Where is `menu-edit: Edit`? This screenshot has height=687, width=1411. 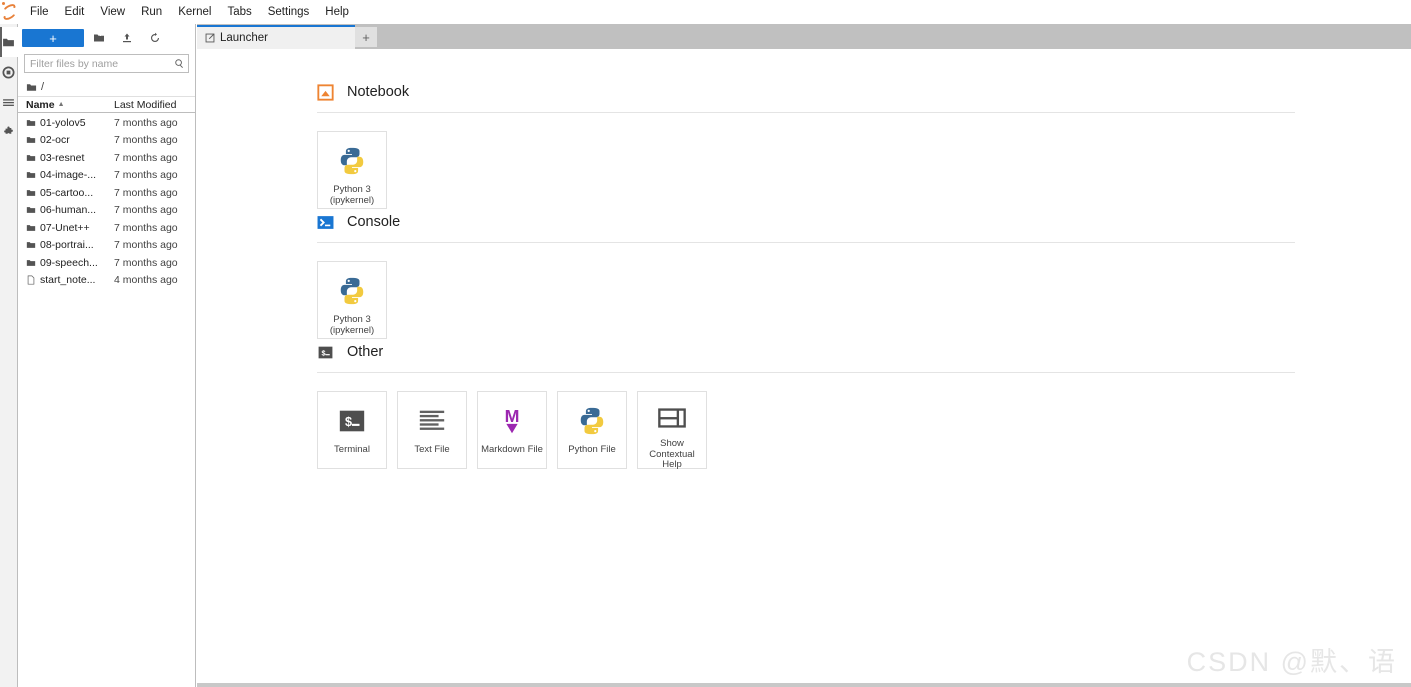
menu-edit: Edit is located at coordinates (75, 12).